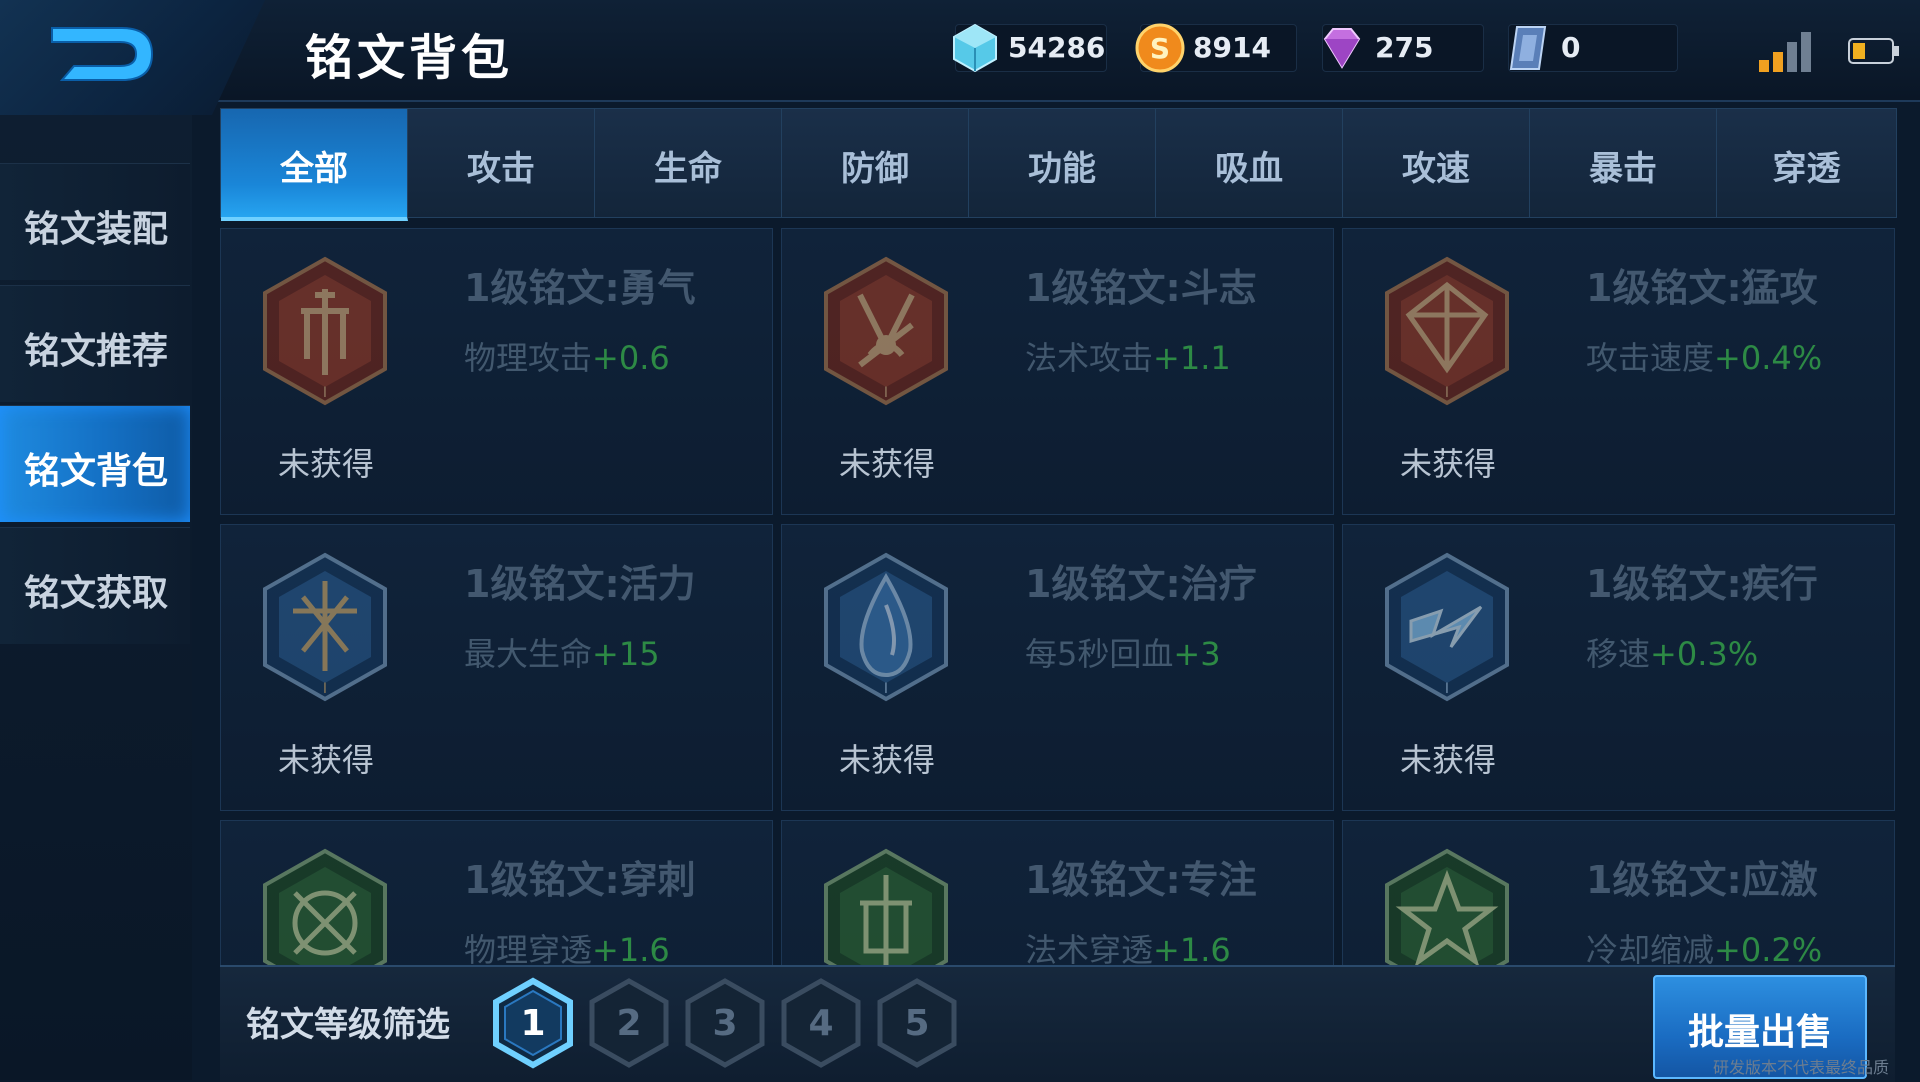 This screenshot has width=1920, height=1082. I want to click on card-stat: 法术穿透+1.6, so click(1128, 946).